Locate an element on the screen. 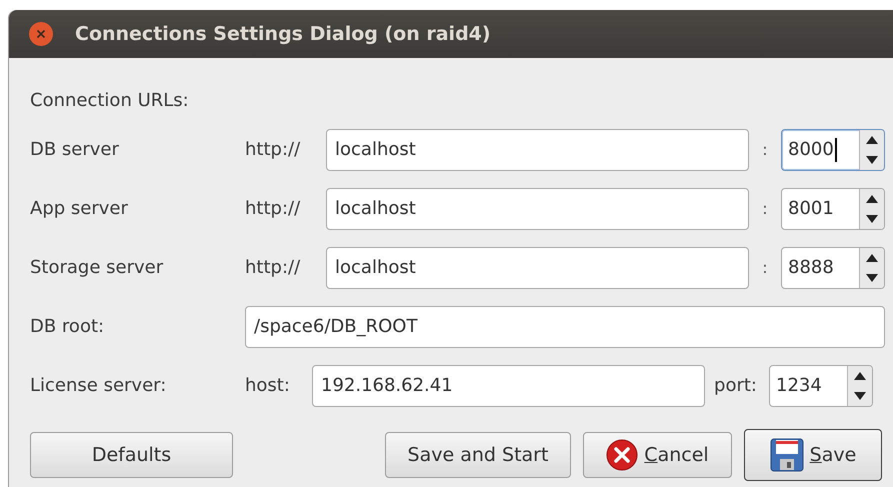 Image resolution: width=893 pixels, height=487 pixels. field-label: Storage server is located at coordinates (97, 267).